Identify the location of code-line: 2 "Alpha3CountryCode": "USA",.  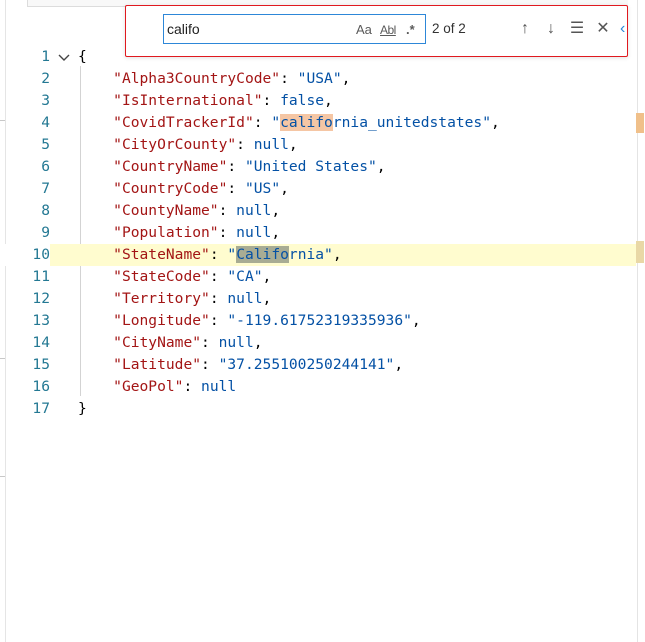
(318, 79).